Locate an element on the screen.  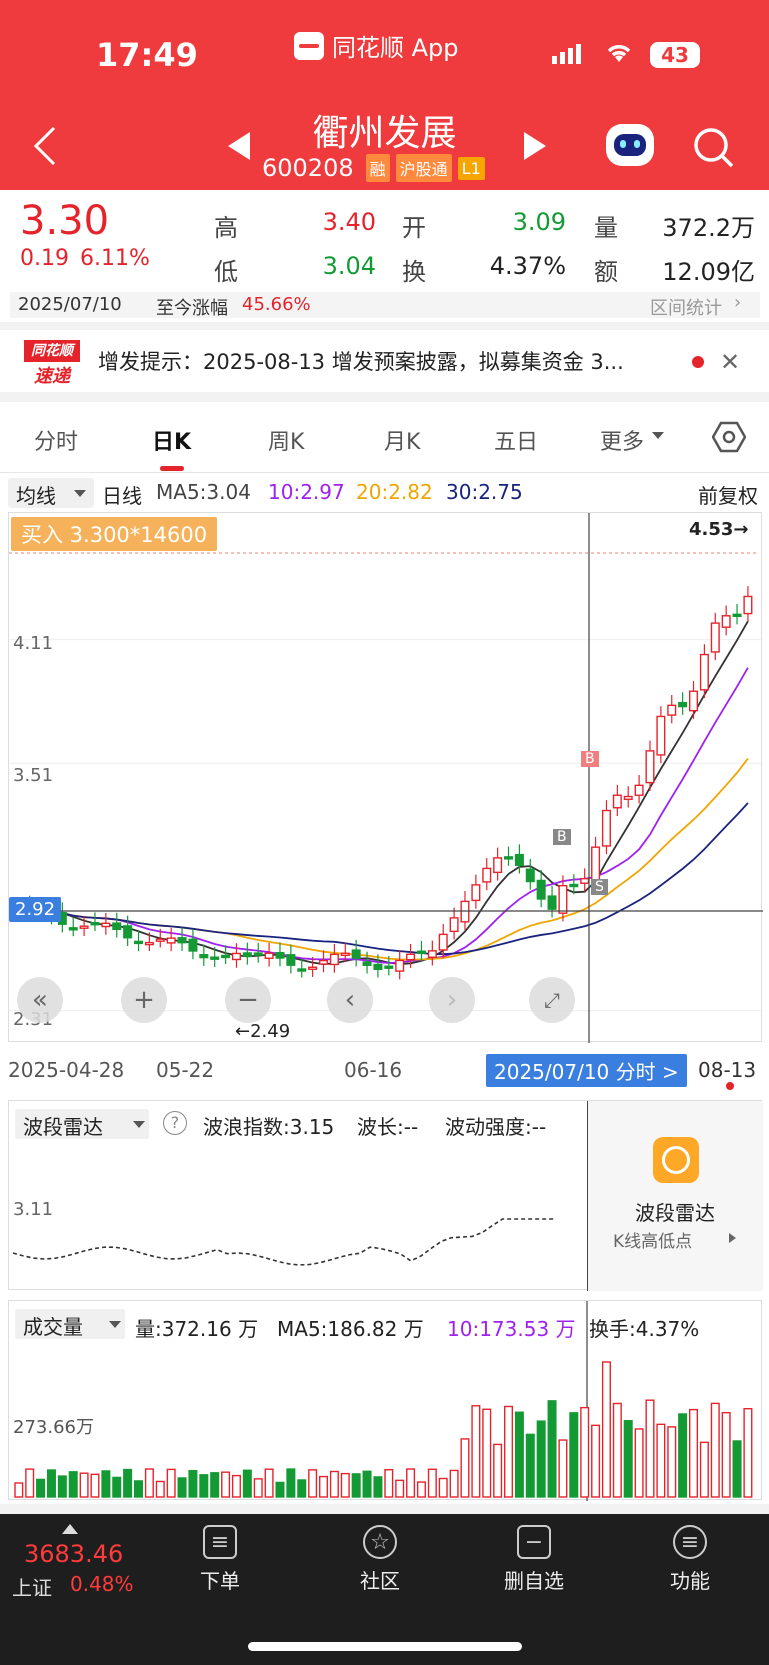
unread-dot-icon is located at coordinates (698, 362).